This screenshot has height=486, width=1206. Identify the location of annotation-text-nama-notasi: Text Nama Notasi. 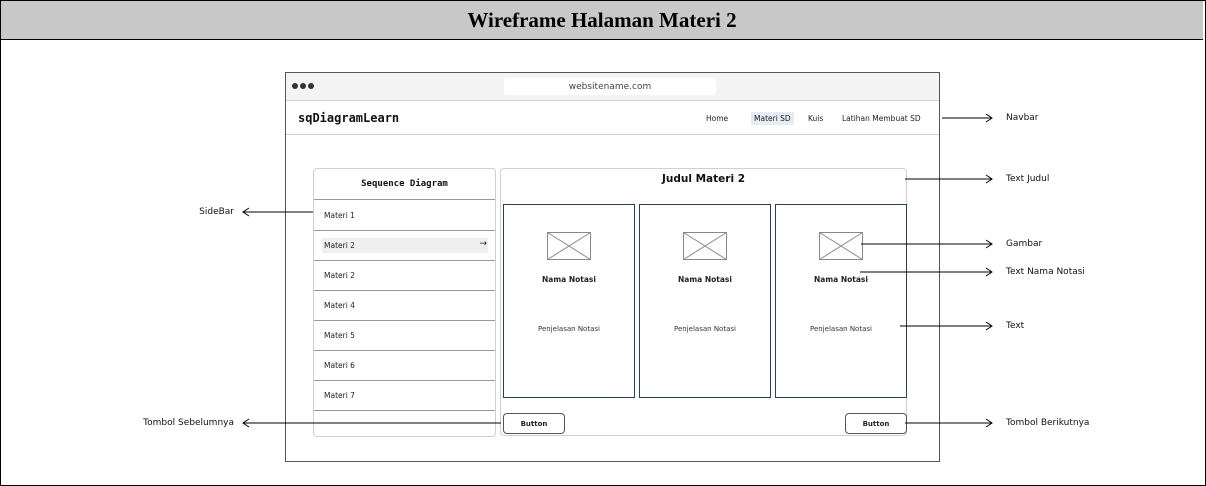
(1045, 272).